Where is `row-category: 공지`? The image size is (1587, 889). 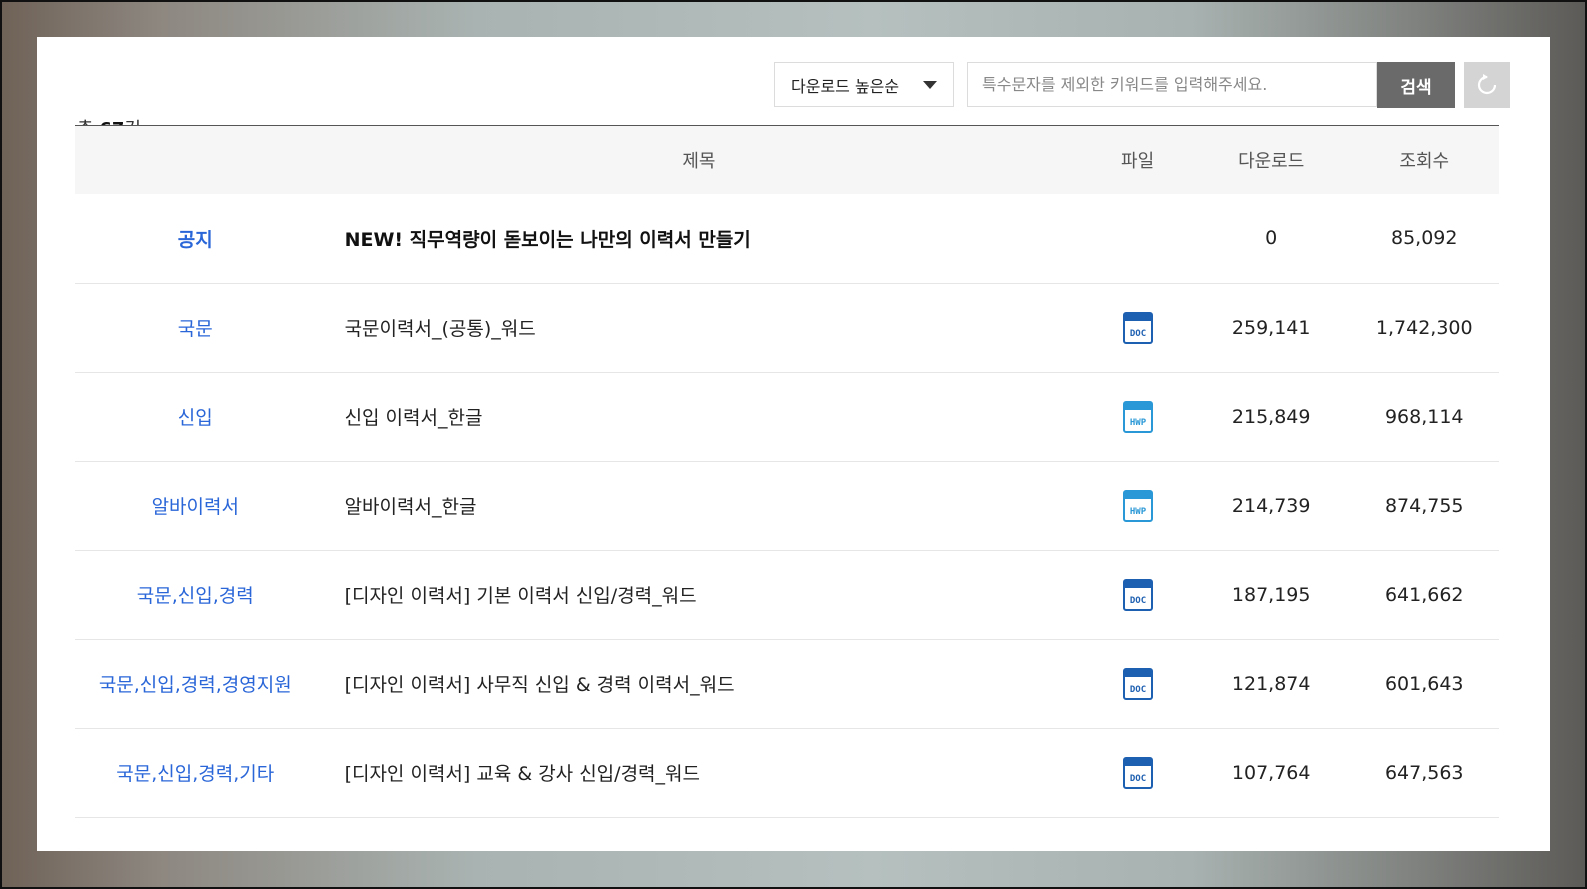
row-category: 공지 is located at coordinates (195, 238).